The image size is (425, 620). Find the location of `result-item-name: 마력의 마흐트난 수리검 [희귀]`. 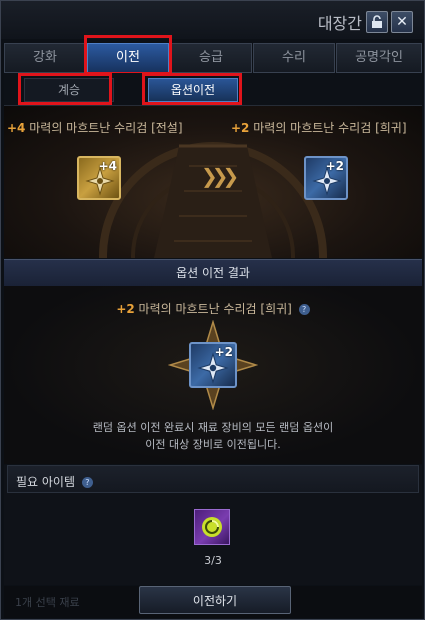

result-item-name: 마력의 마흐트난 수리검 [희귀] is located at coordinates (215, 309).